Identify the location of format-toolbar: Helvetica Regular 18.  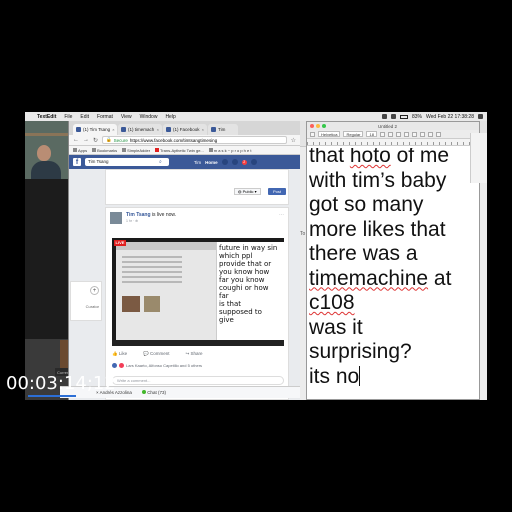
(393, 134).